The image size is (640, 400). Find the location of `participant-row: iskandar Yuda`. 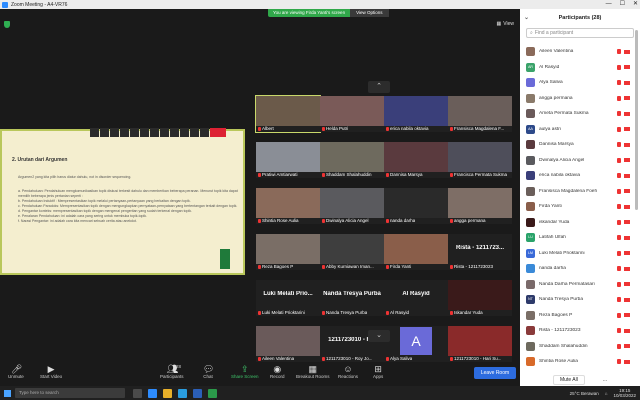

participant-row: iskandar Yuda is located at coordinates (577, 222).